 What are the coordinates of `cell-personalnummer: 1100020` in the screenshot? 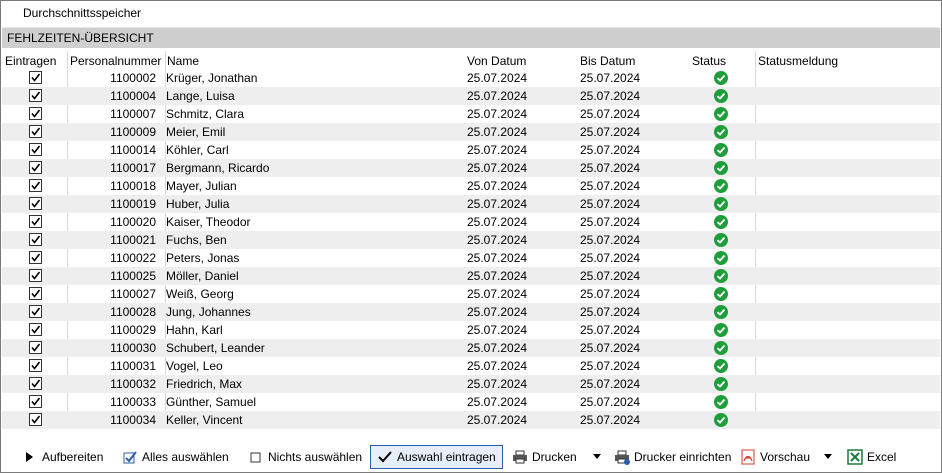 It's located at (133, 222).